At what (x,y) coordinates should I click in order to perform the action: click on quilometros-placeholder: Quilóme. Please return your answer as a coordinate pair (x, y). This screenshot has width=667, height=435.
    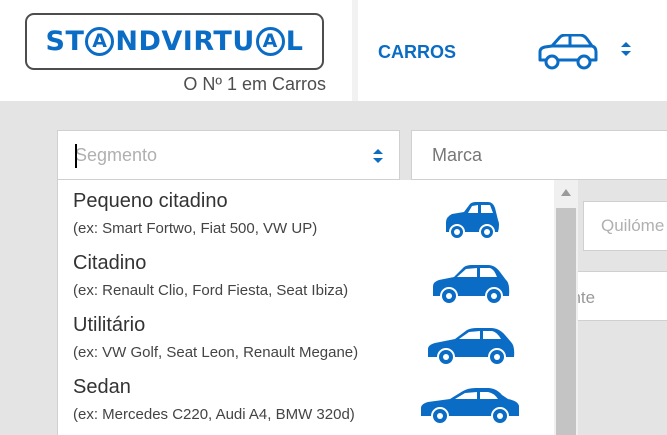
    Looking at the image, I should click on (633, 225).